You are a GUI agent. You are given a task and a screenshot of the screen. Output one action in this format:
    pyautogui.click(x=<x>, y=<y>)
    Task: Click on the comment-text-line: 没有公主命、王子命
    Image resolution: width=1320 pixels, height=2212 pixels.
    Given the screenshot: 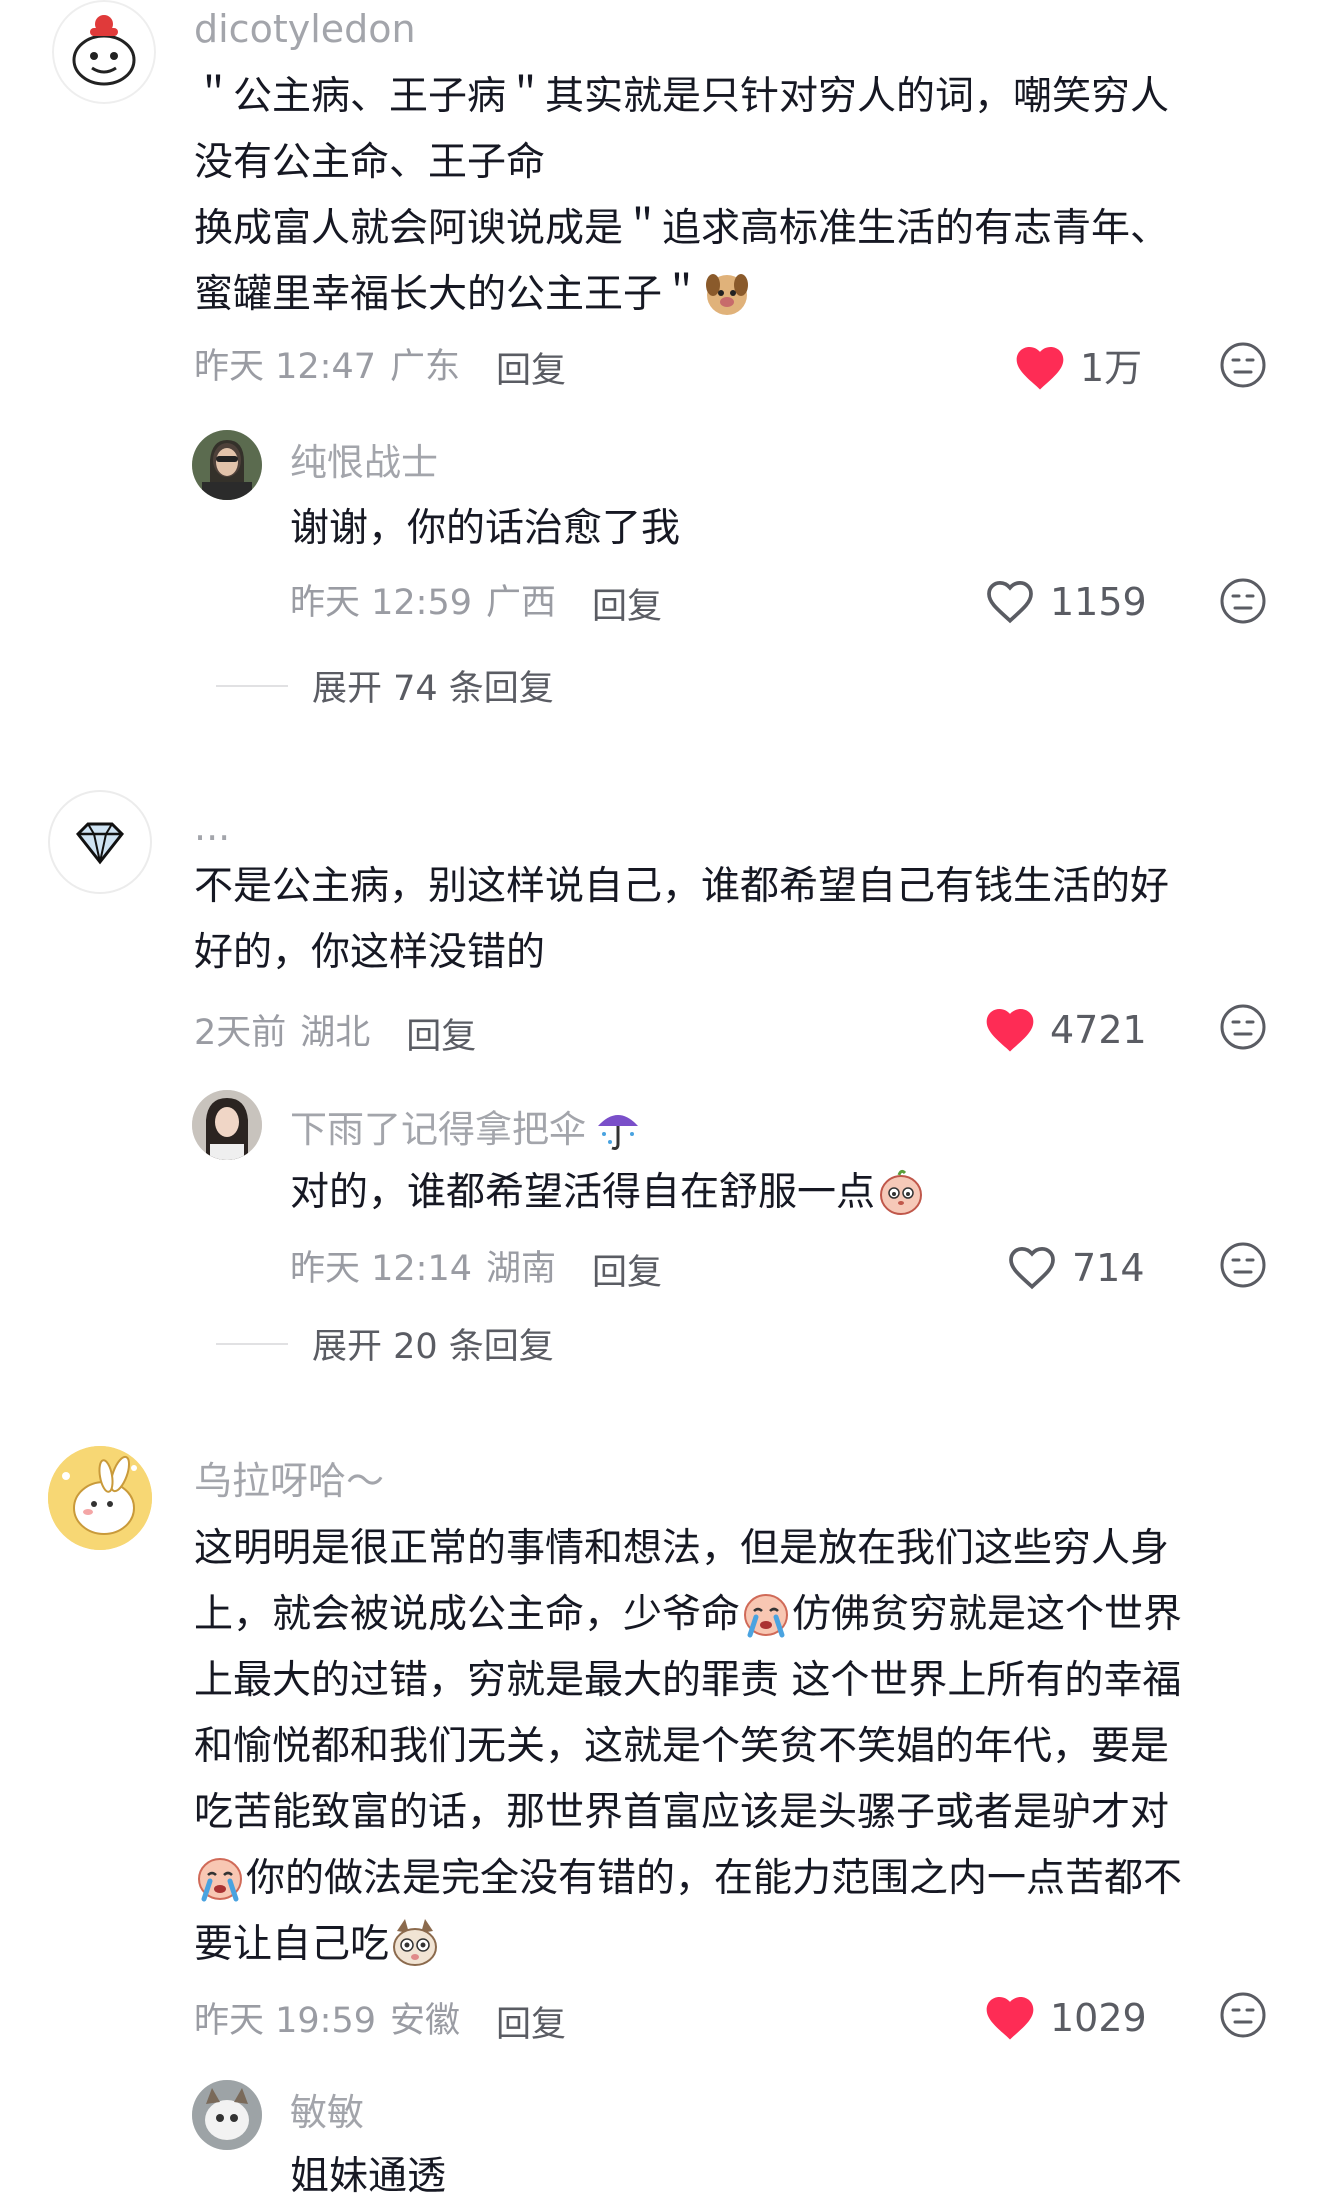 What is the action you would take?
    pyautogui.click(x=370, y=162)
    